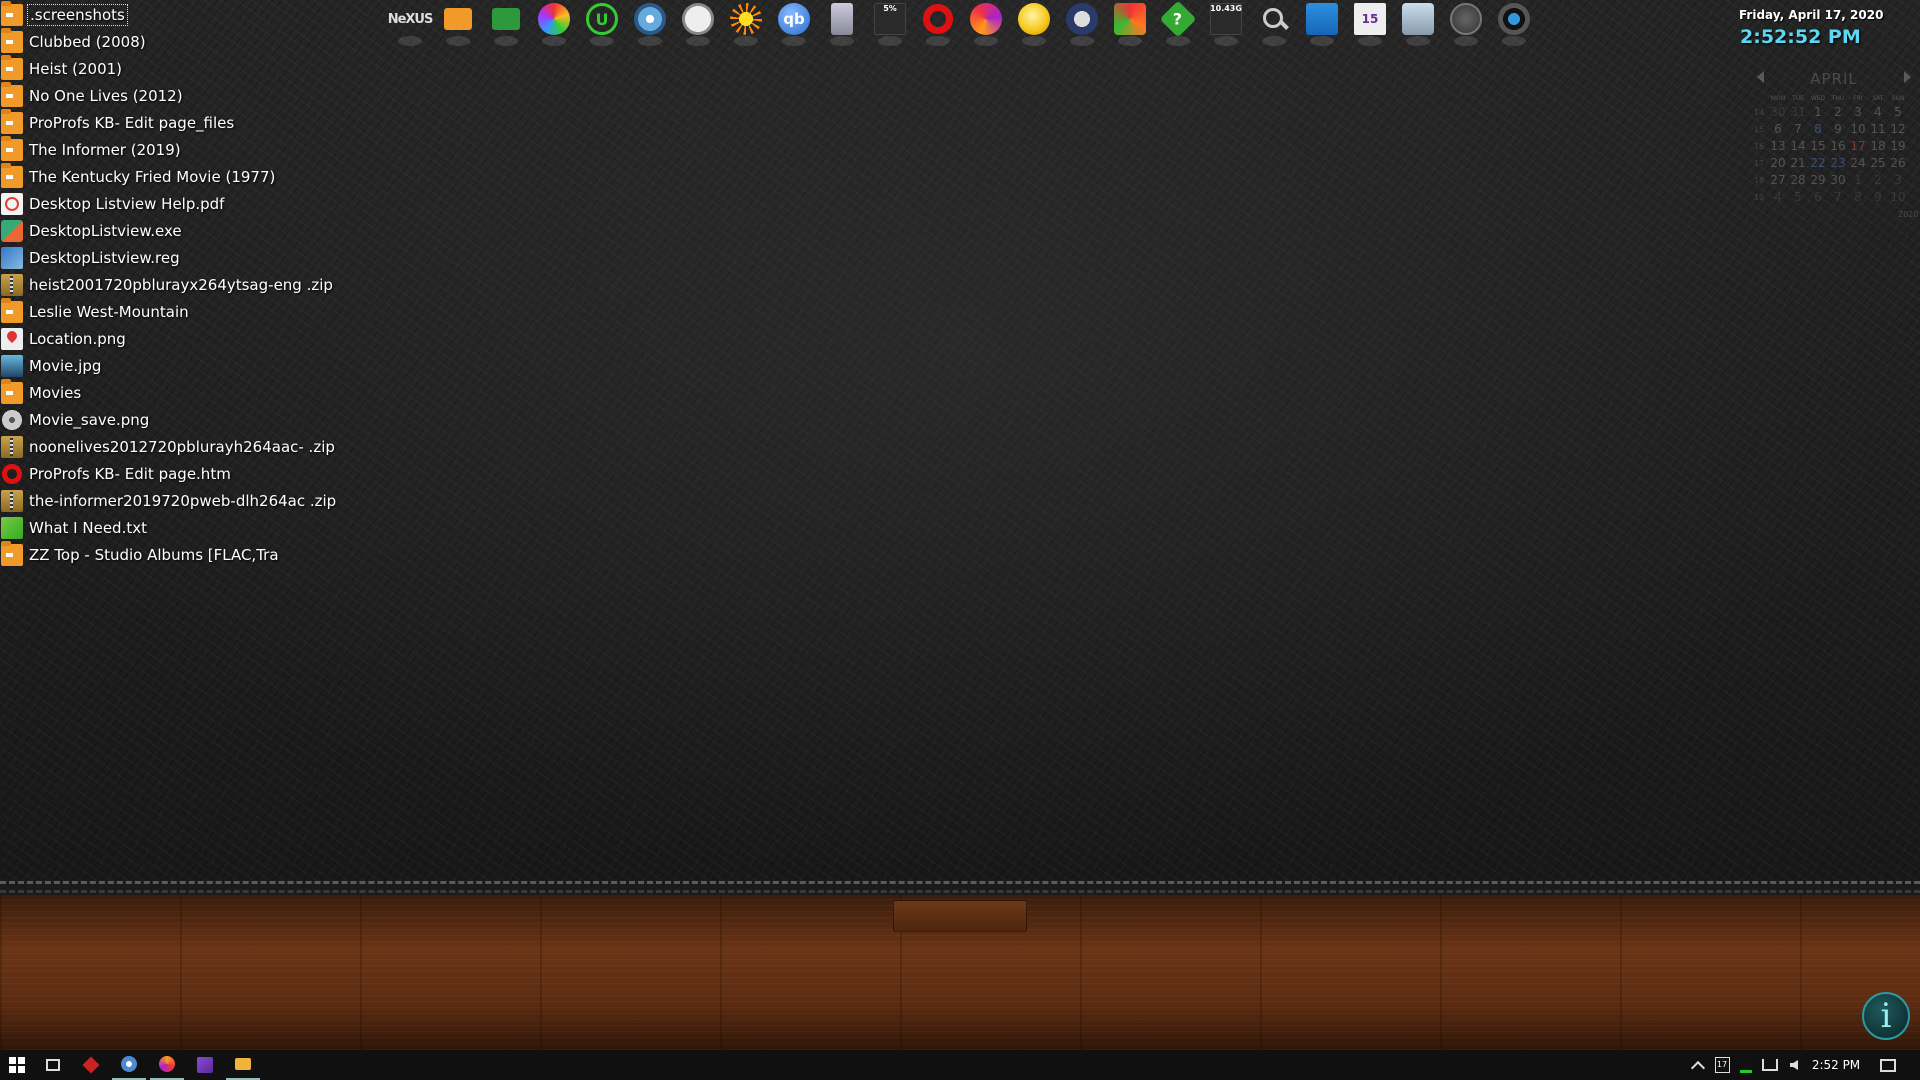  What do you see at coordinates (1858, 163) in the screenshot?
I see `calendar-day: 24` at bounding box center [1858, 163].